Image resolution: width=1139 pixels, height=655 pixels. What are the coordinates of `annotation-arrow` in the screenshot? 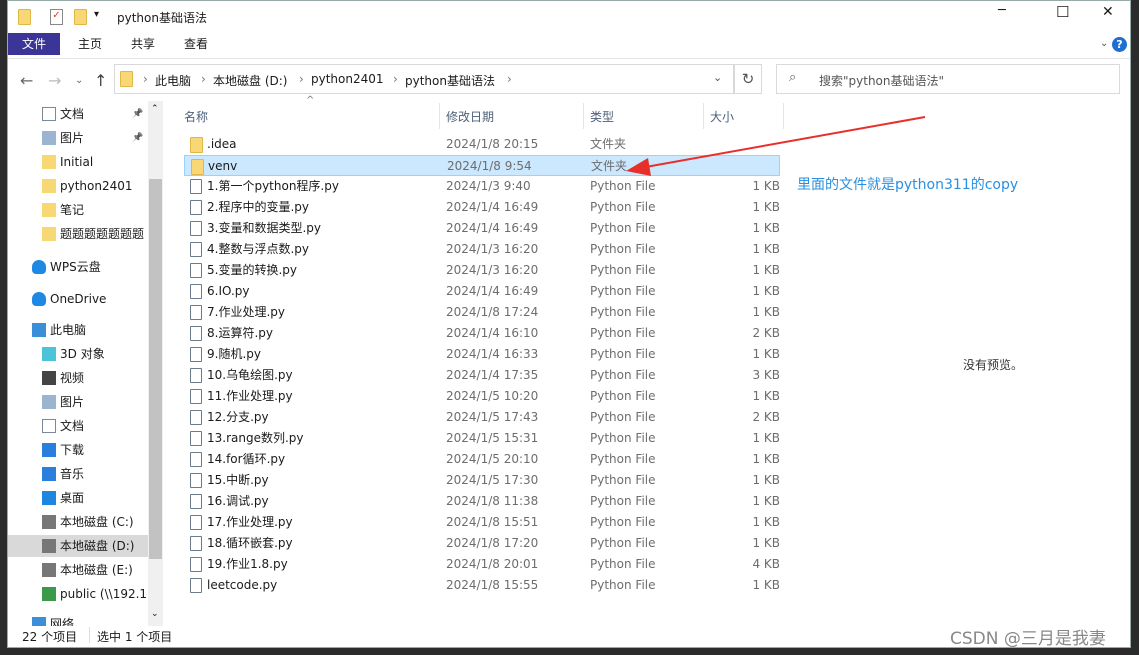 It's located at (776, 146).